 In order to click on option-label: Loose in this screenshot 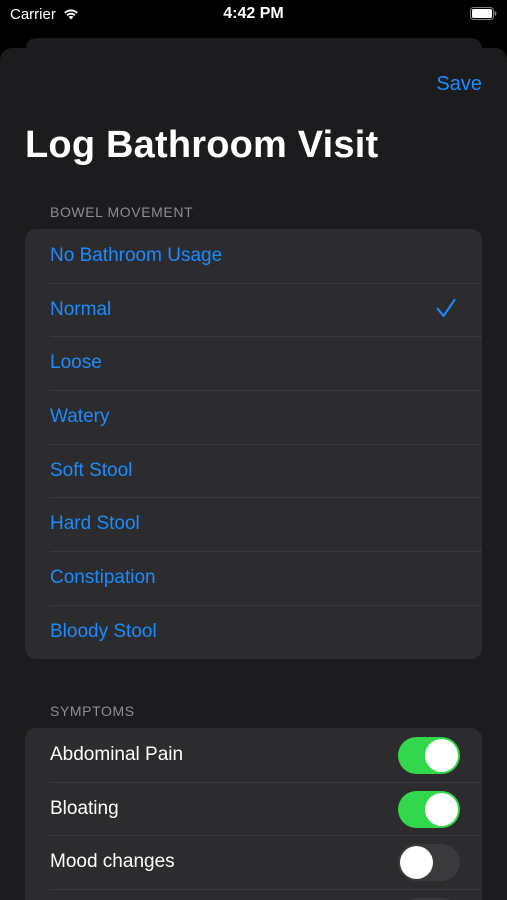, I will do `click(76, 363)`.